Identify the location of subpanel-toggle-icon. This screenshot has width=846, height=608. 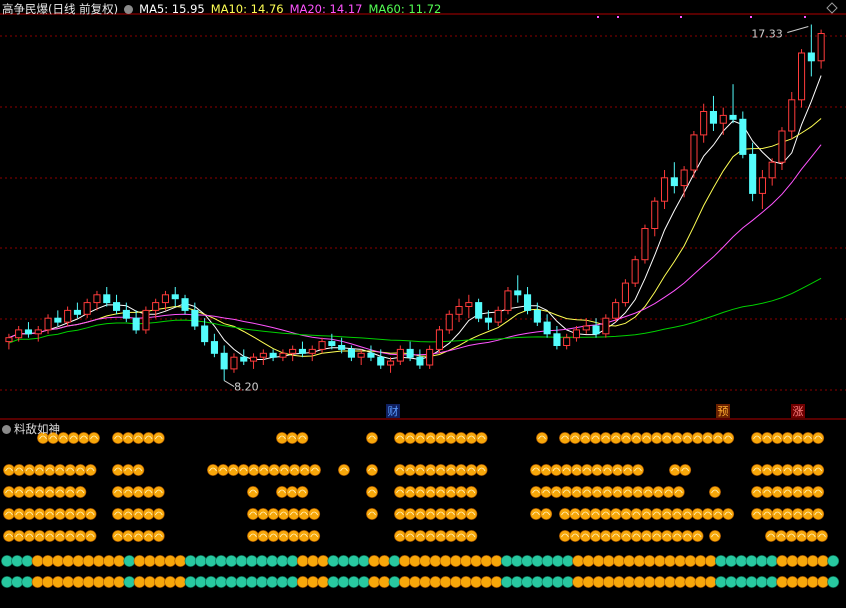
(6, 429).